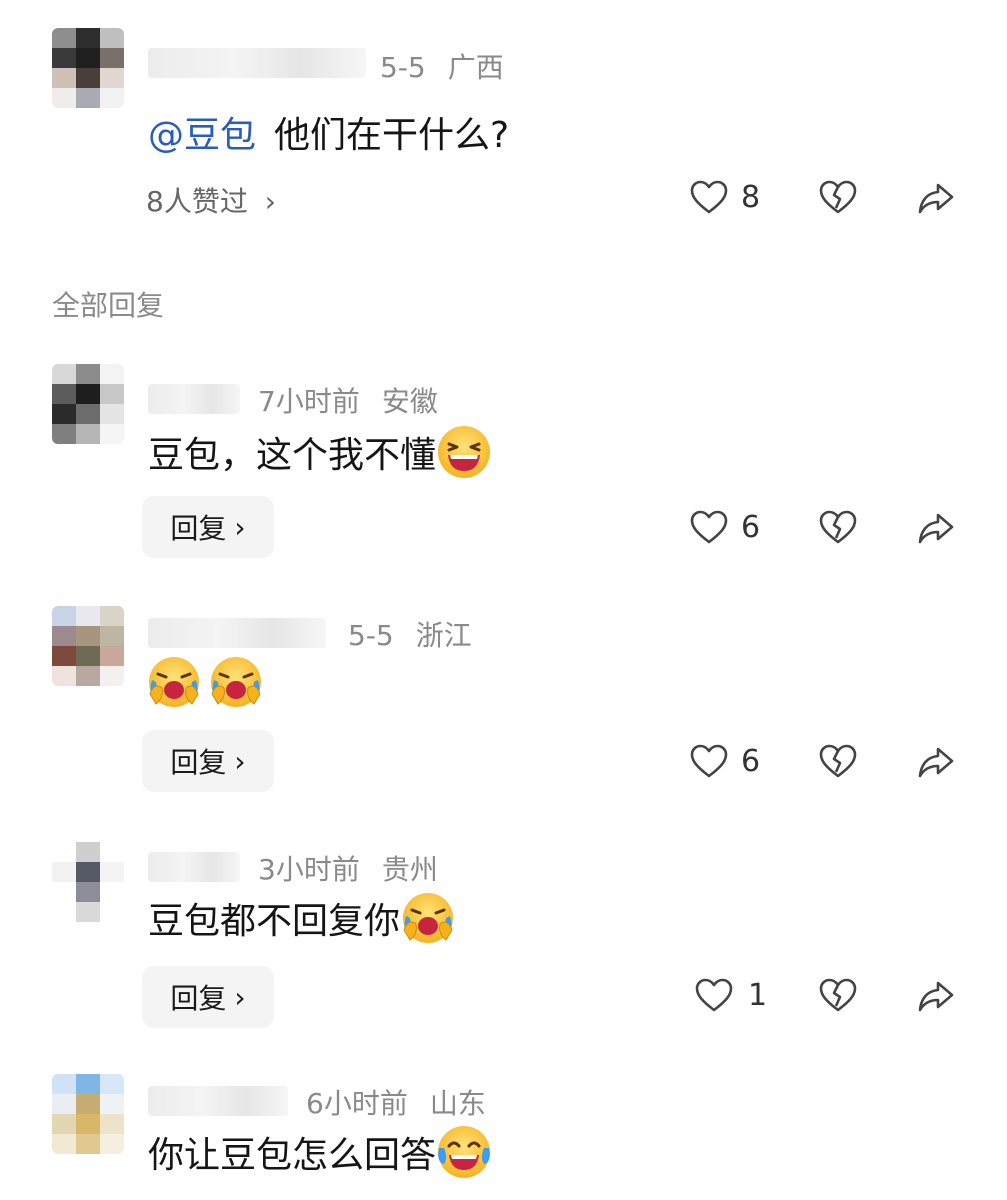 Image resolution: width=1007 pixels, height=1200 pixels. I want to click on comment-meta: 5-5 广西, so click(442, 66).